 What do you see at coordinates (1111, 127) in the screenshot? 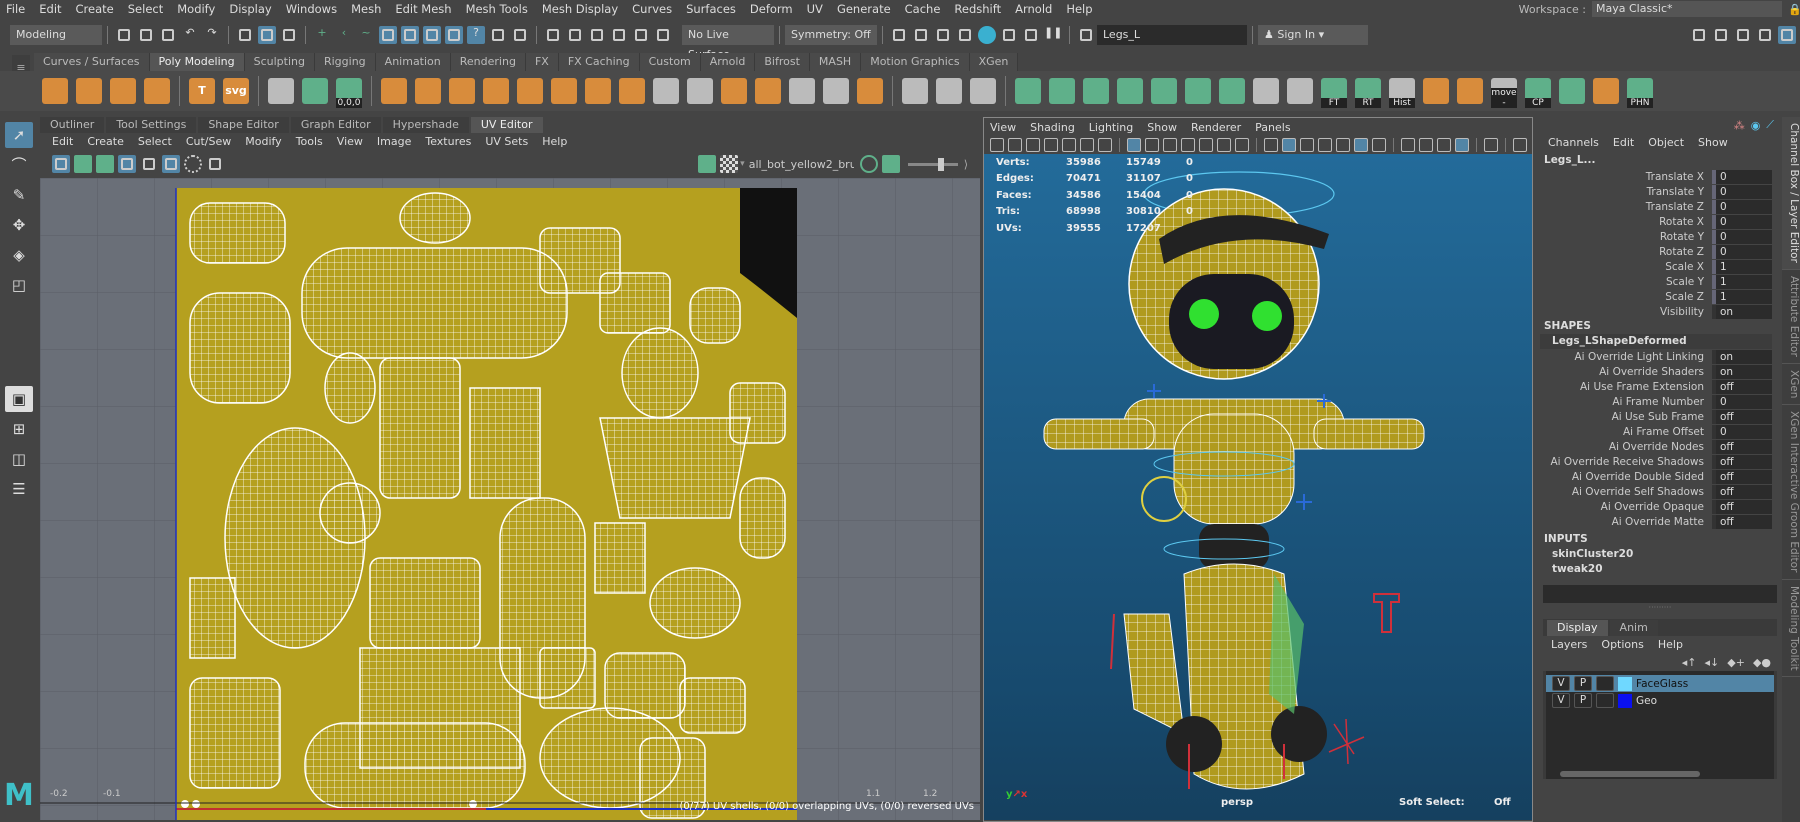
I see `viewport-menu-lighting: Lighting` at bounding box center [1111, 127].